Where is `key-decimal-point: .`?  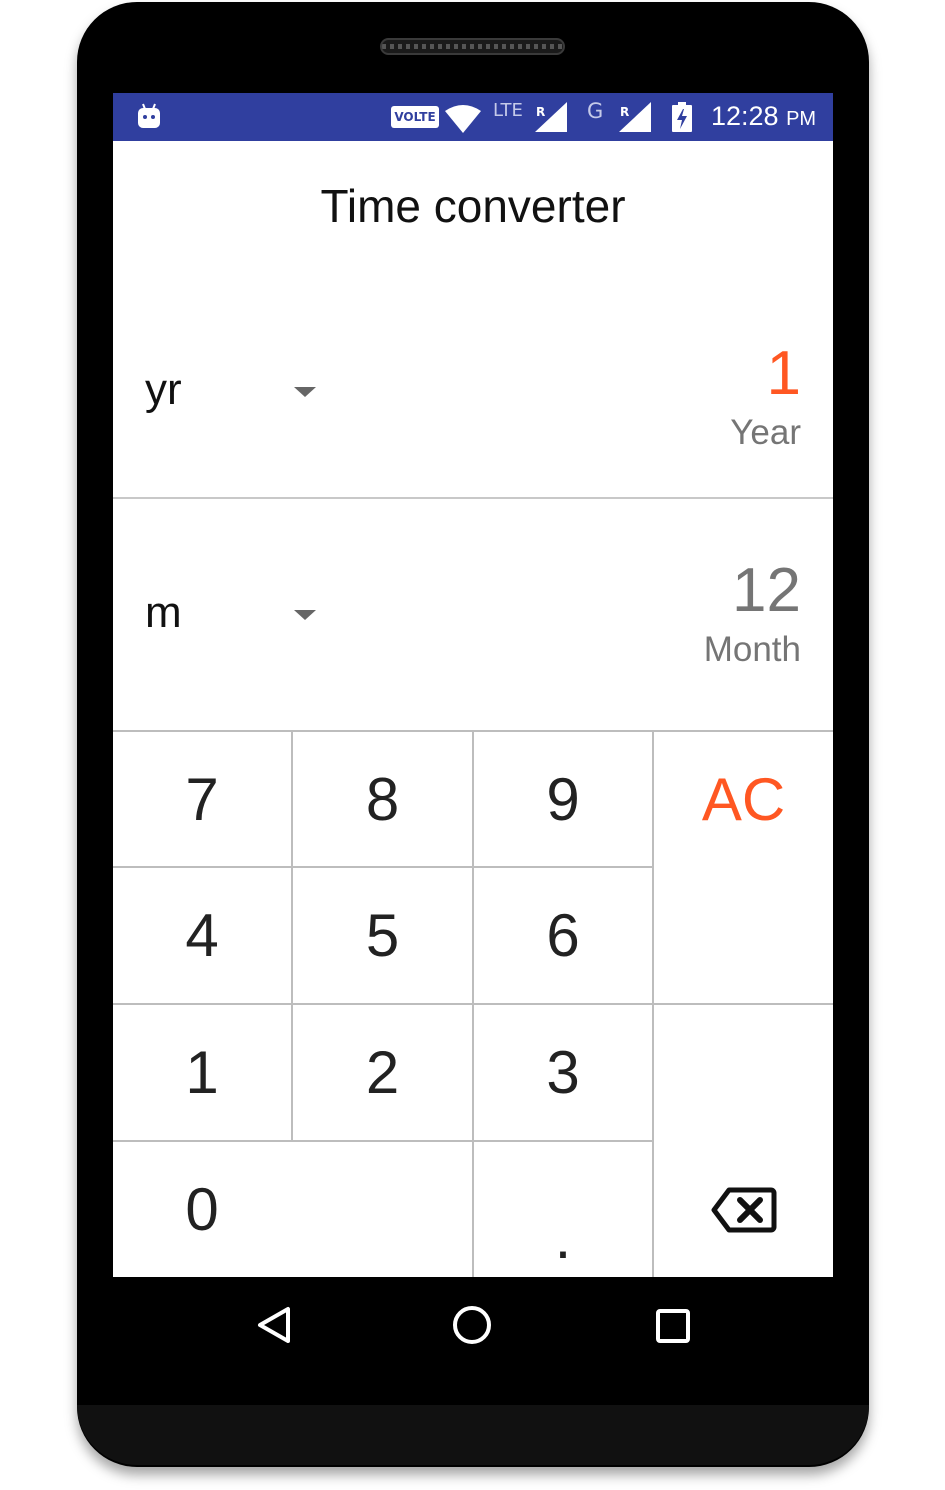 key-decimal-point: . is located at coordinates (563, 1223).